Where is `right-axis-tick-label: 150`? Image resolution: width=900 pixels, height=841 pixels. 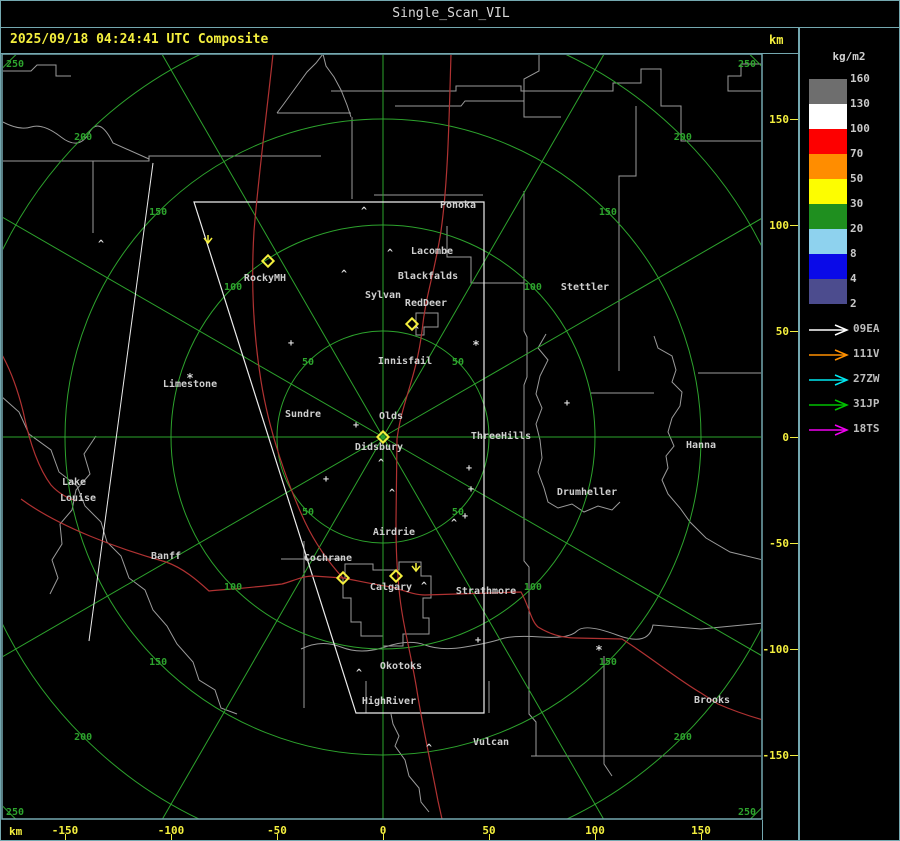 right-axis-tick-label: 150 is located at coordinates (779, 119).